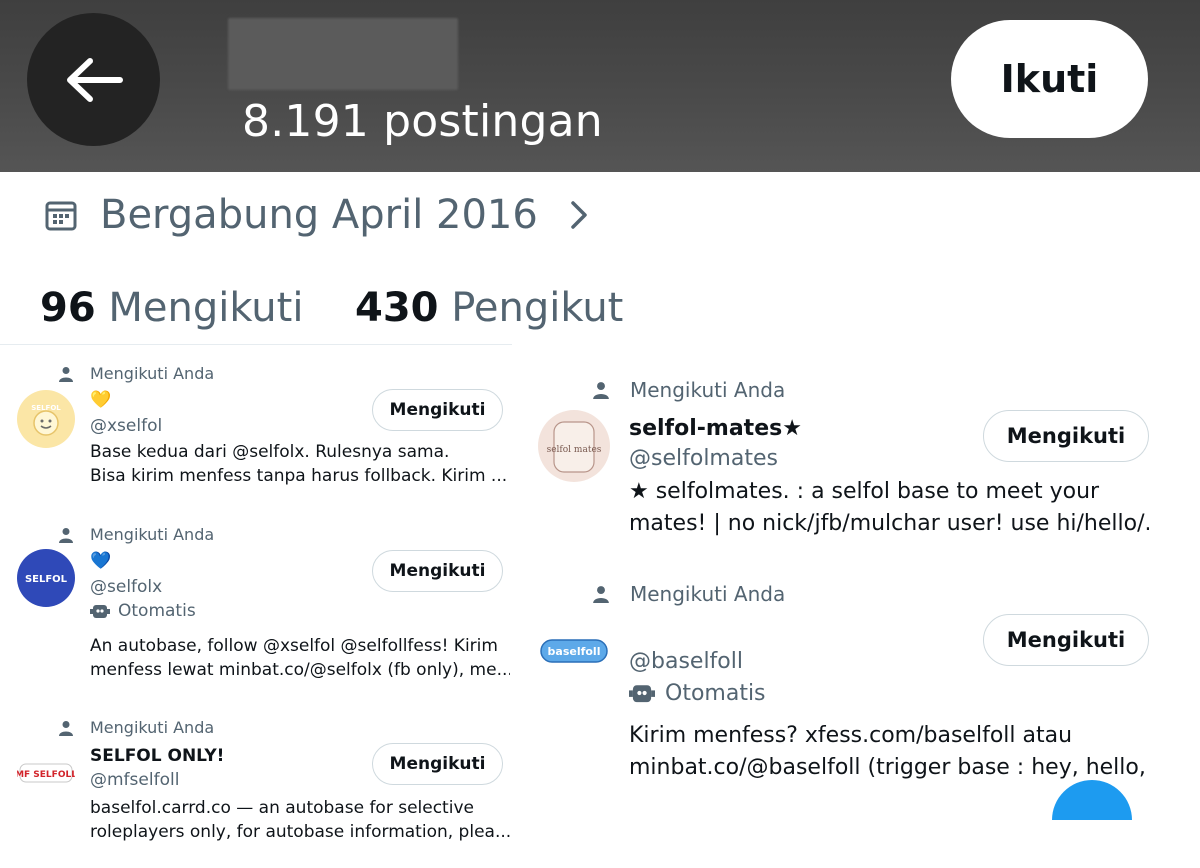 The width and height of the screenshot is (1200, 868). I want to click on account-handle: @mfselfoll, so click(135, 780).